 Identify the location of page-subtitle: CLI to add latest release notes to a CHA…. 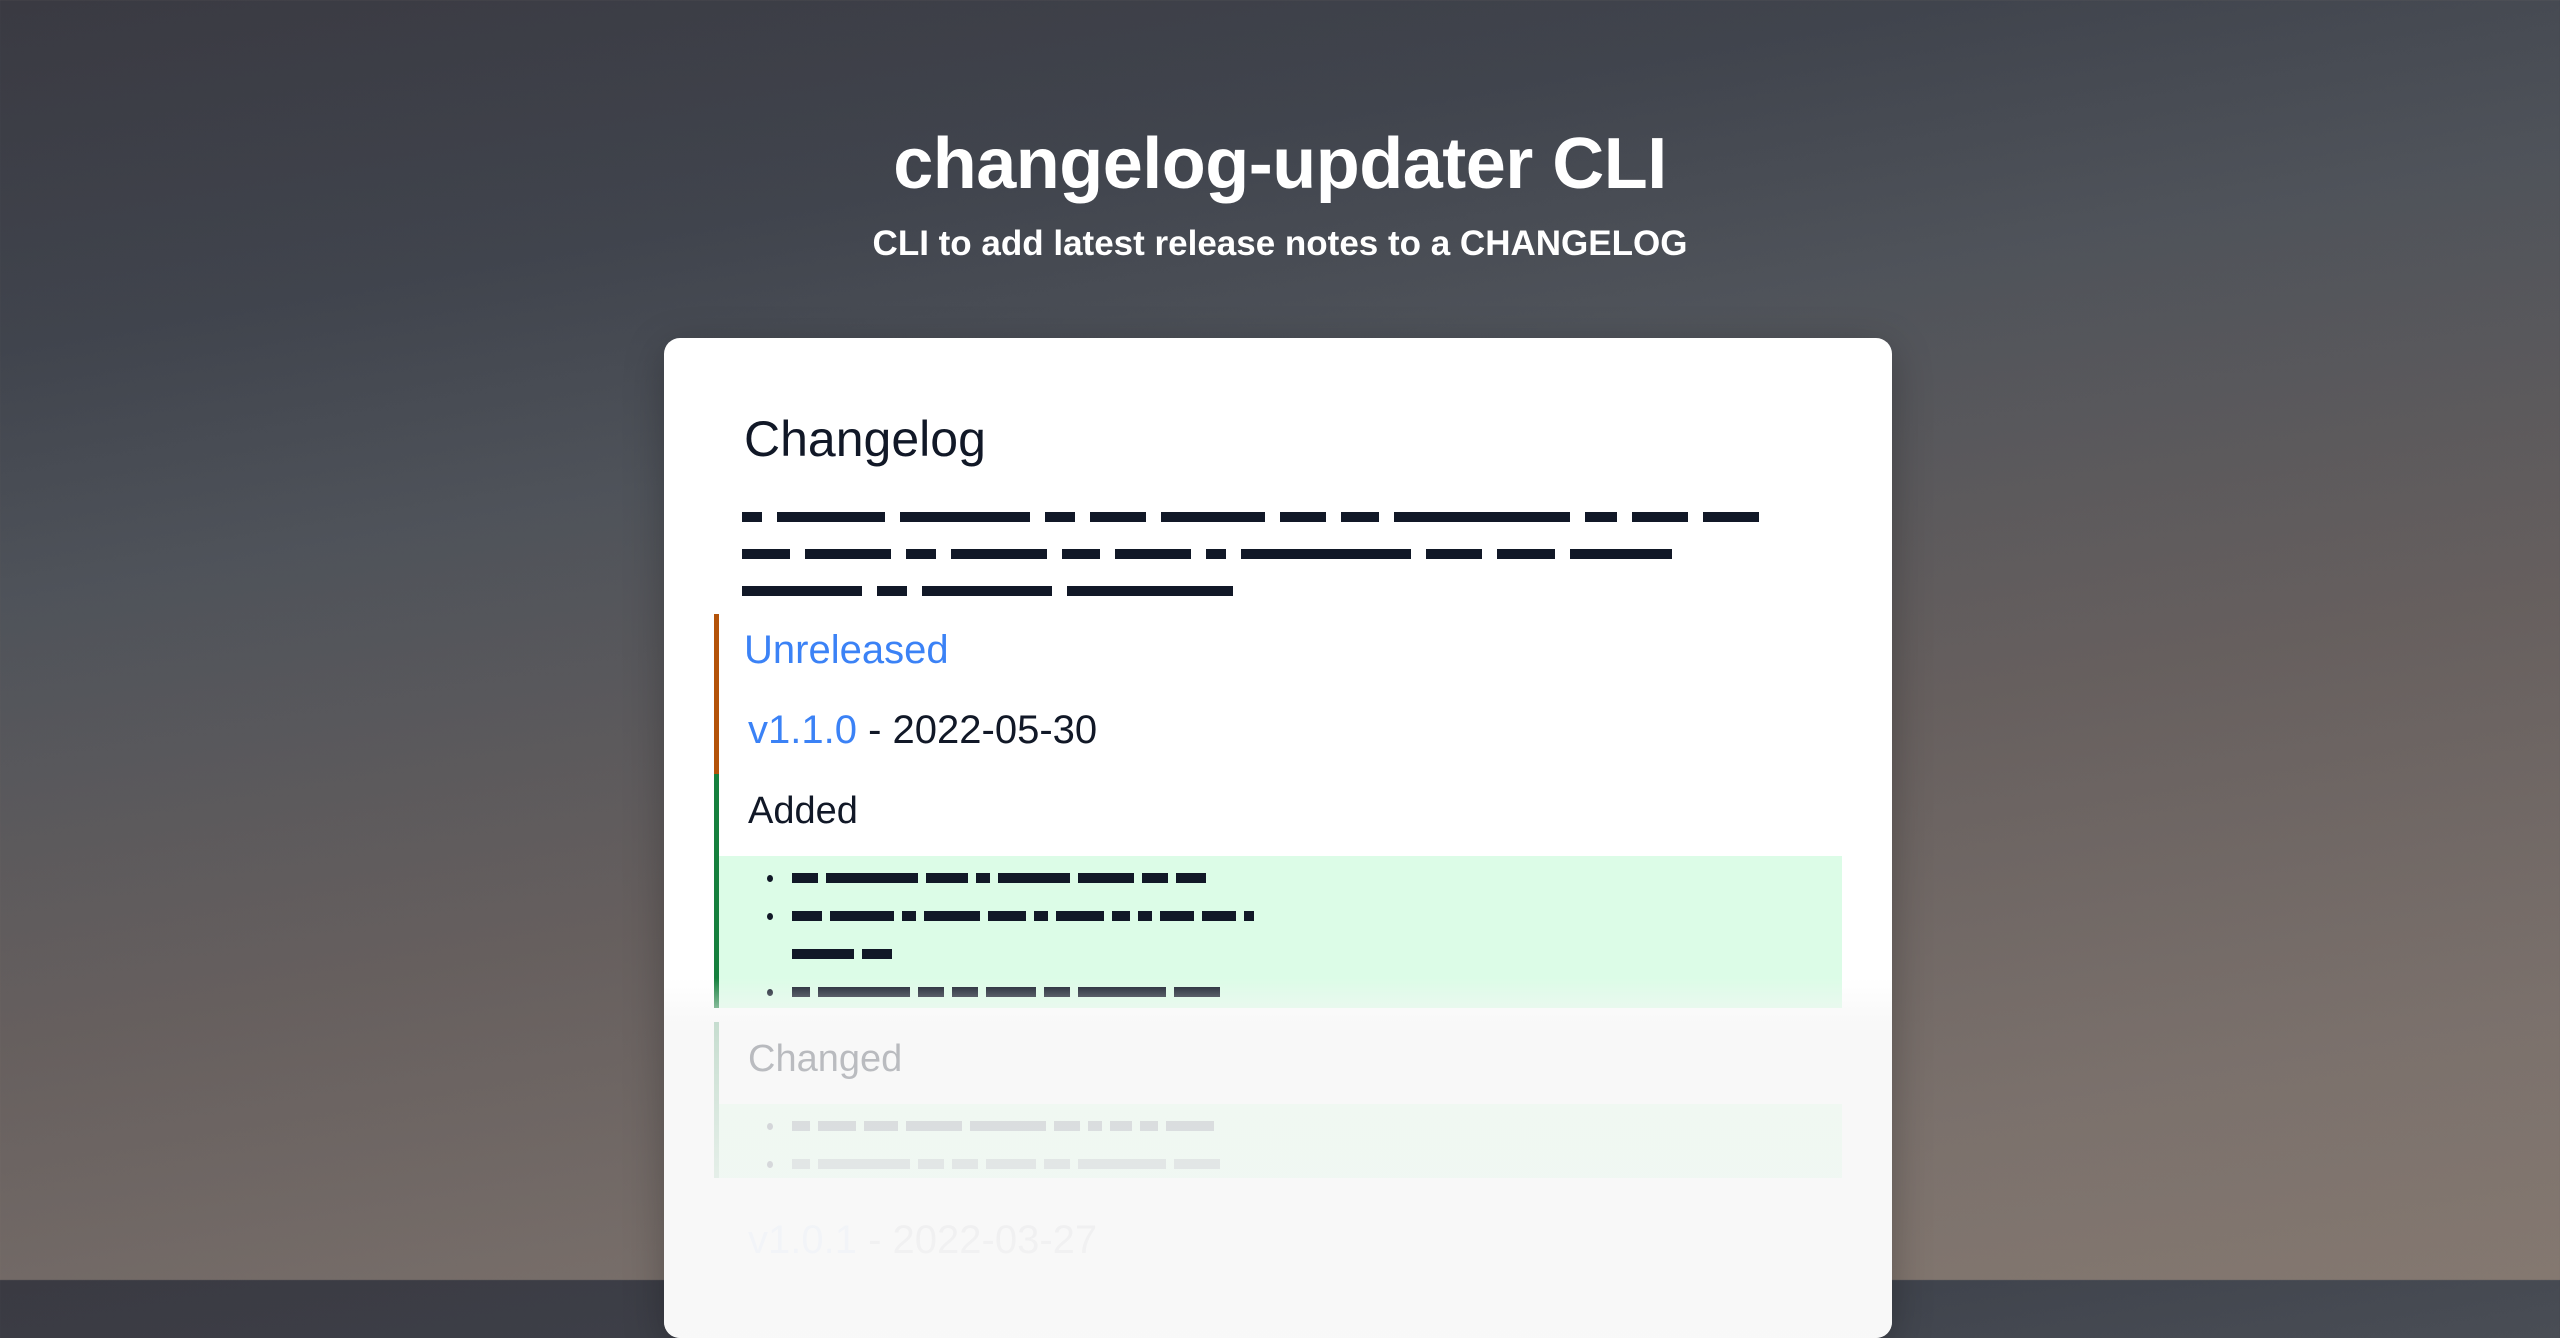
(1280, 243).